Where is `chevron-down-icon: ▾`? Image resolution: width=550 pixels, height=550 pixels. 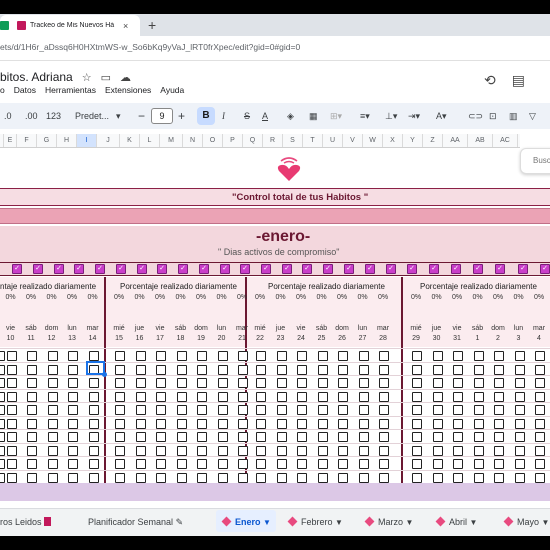
chevron-down-icon: ▾ is located at coordinates (118, 116).